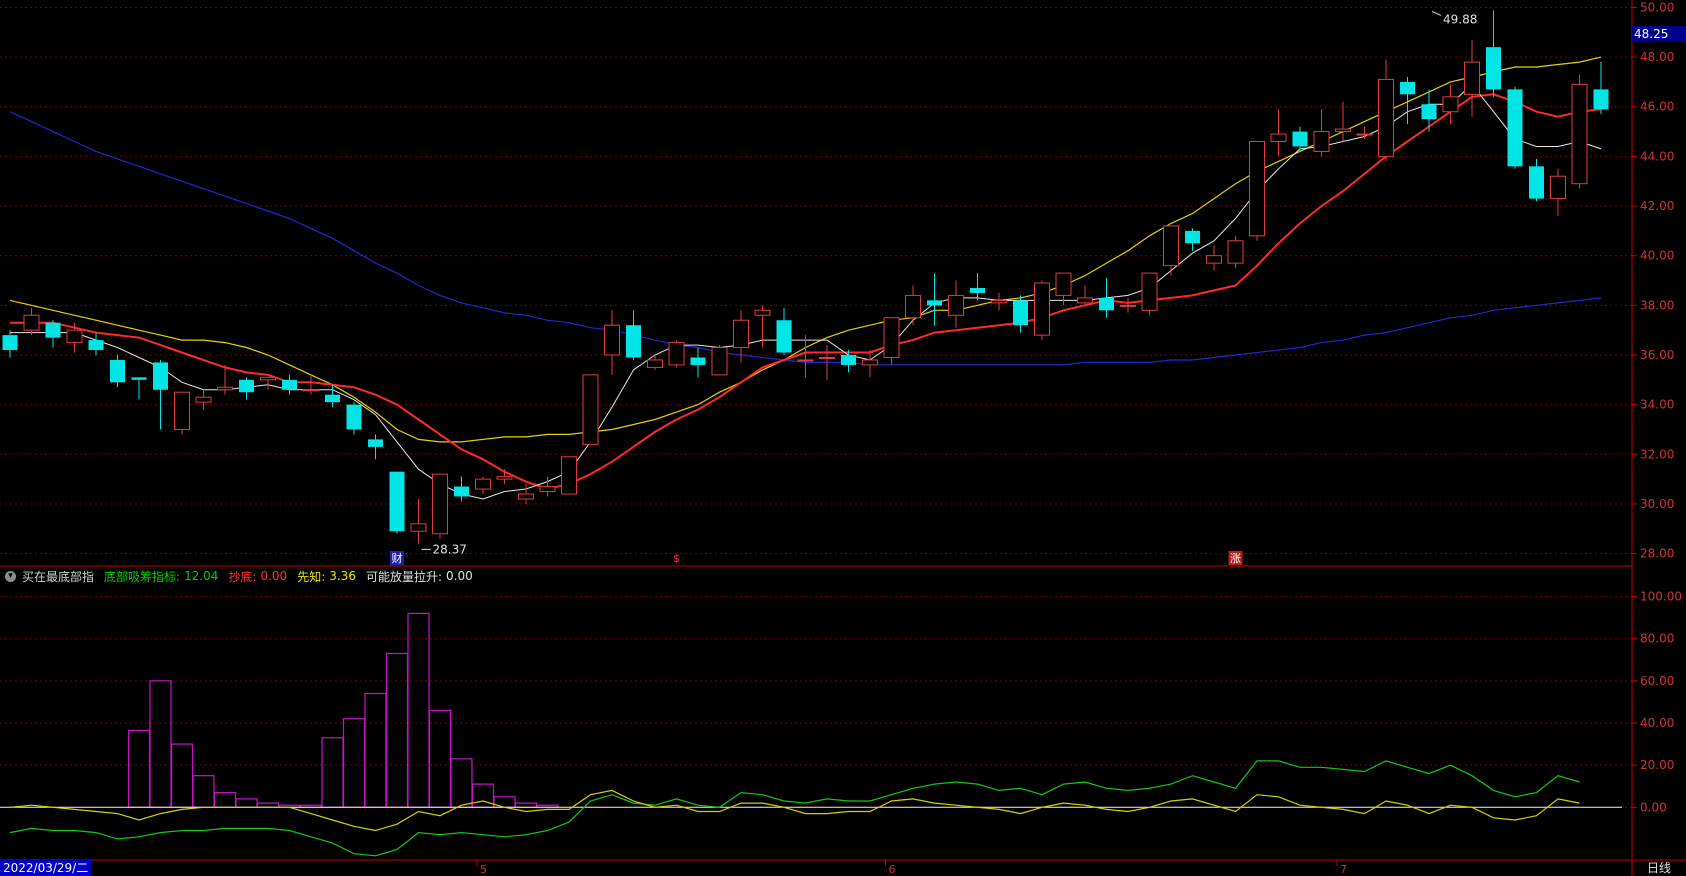 This screenshot has width=1686, height=876. I want to click on indicator-label-bottom: 抄底:, so click(242, 576).